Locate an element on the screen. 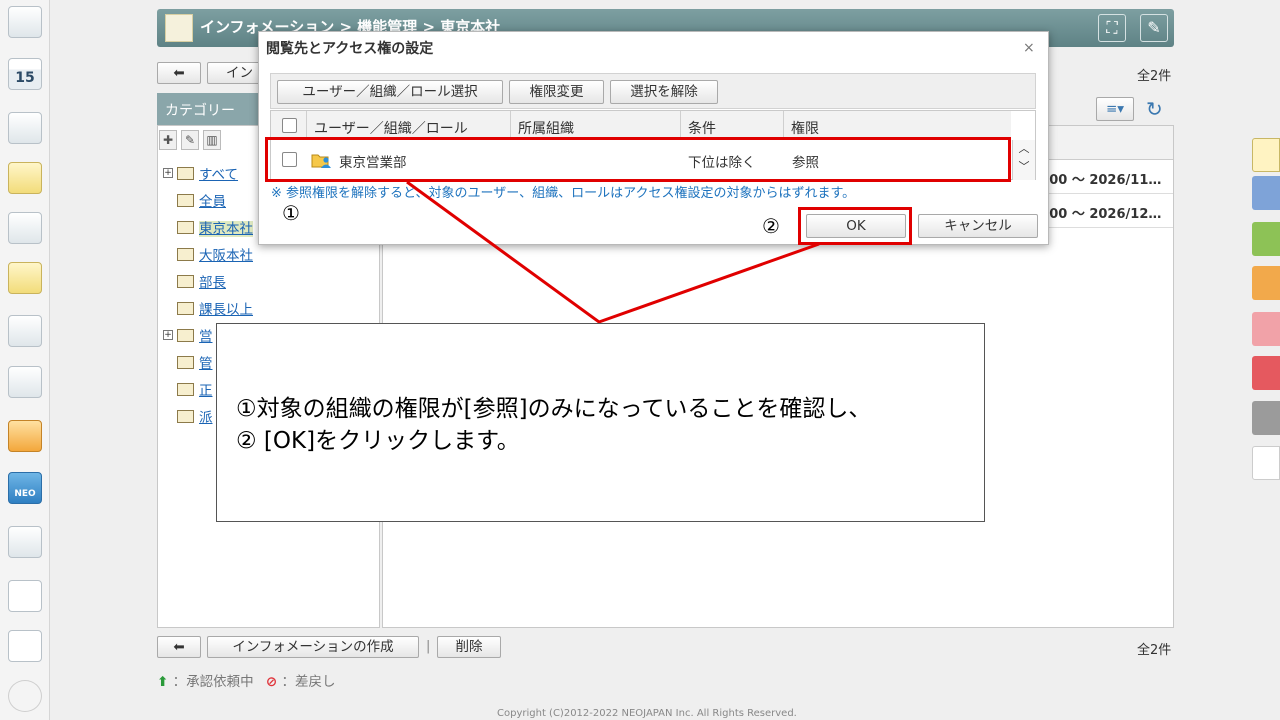  item-count-bottom: 全2件 is located at coordinates (1154, 650).